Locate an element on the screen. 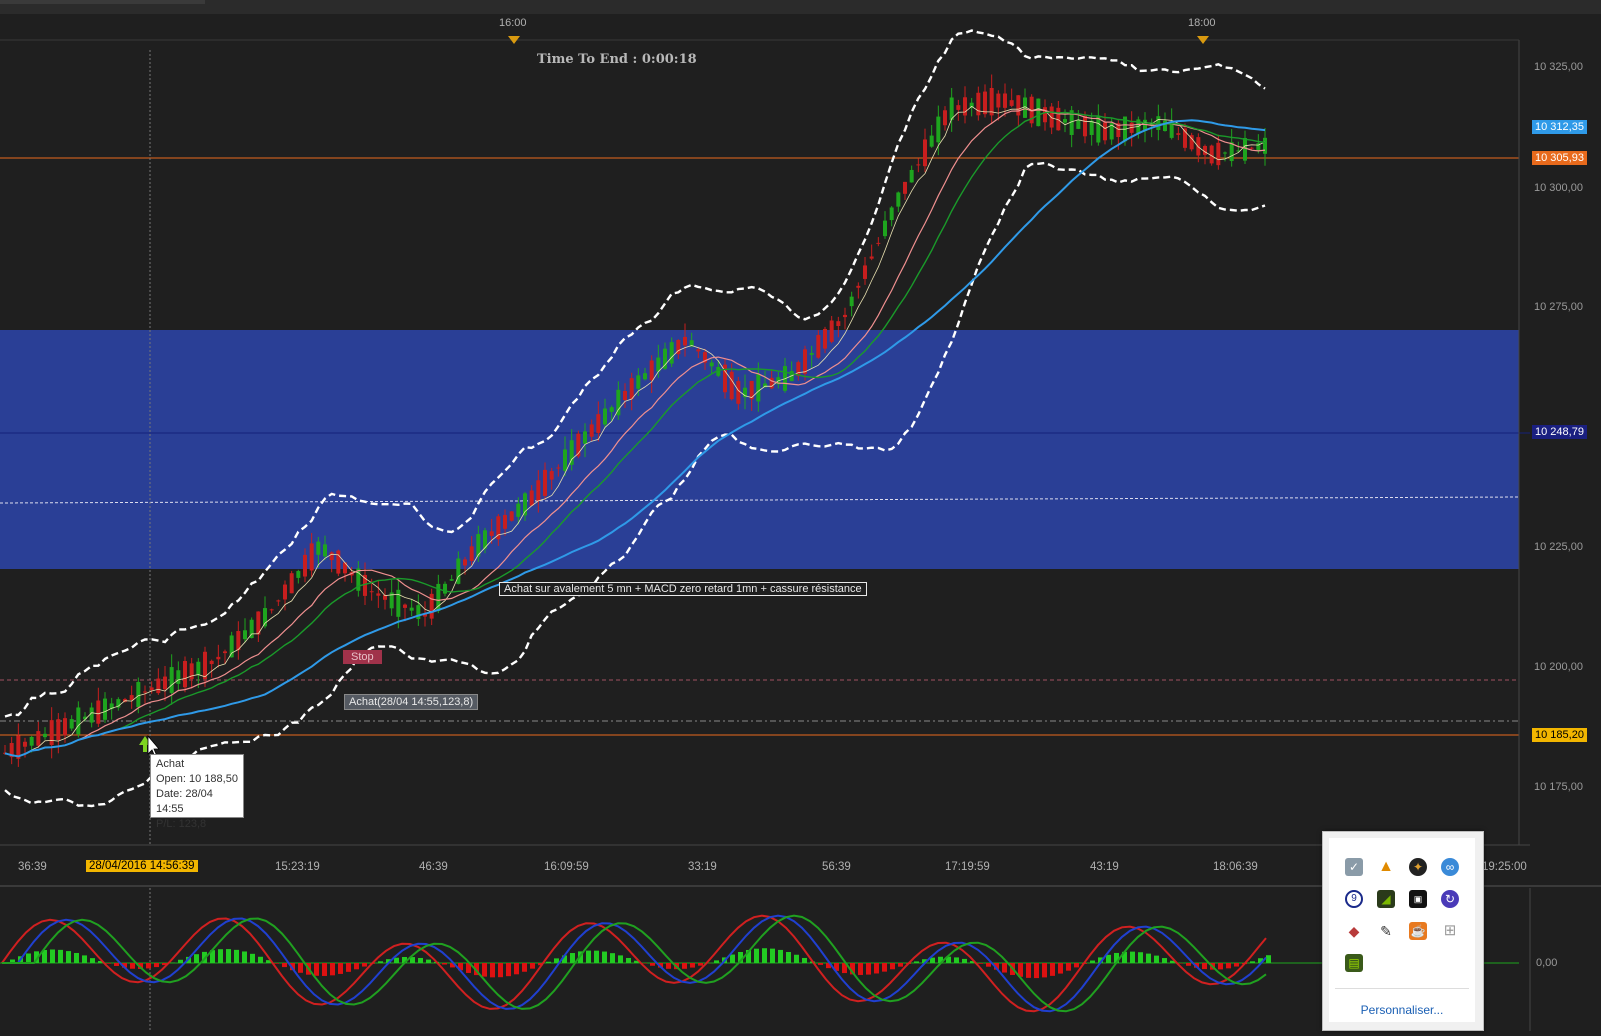 The height and width of the screenshot is (1036, 1601). java-icon: ☕ is located at coordinates (1418, 931).